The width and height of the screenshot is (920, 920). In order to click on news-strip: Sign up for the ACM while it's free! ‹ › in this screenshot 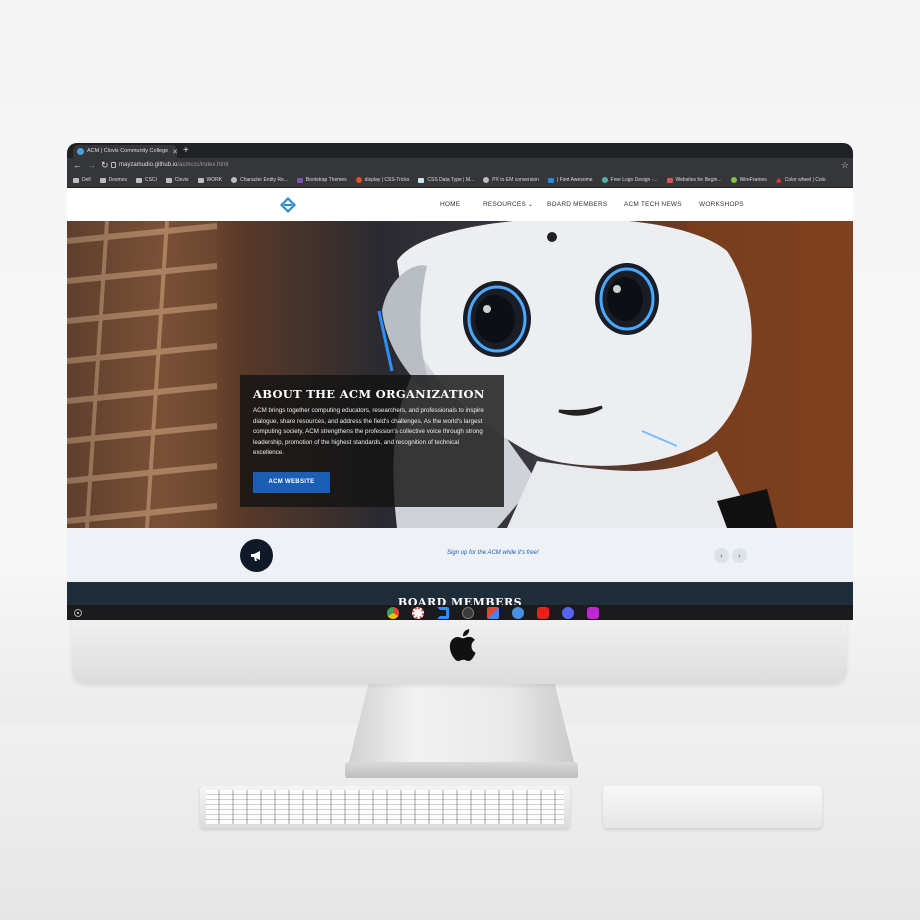, I will do `click(460, 555)`.